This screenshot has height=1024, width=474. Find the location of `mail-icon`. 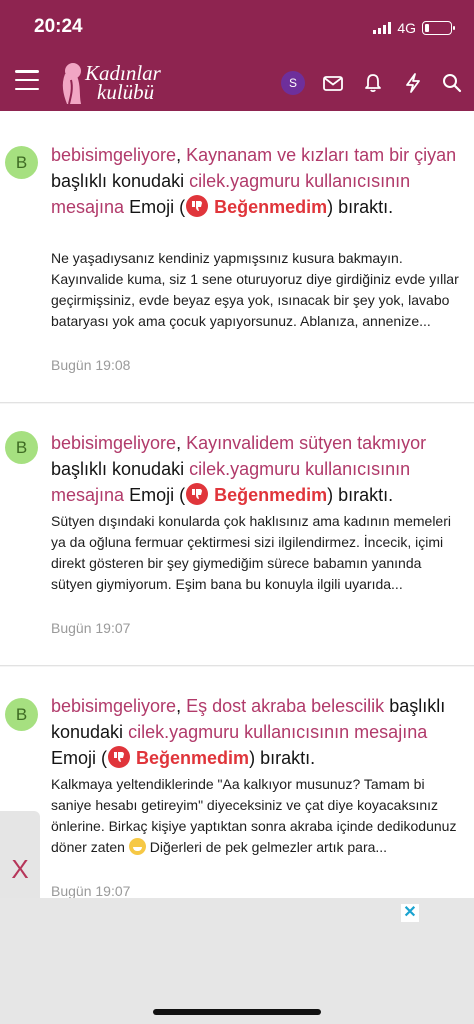

mail-icon is located at coordinates (333, 83).